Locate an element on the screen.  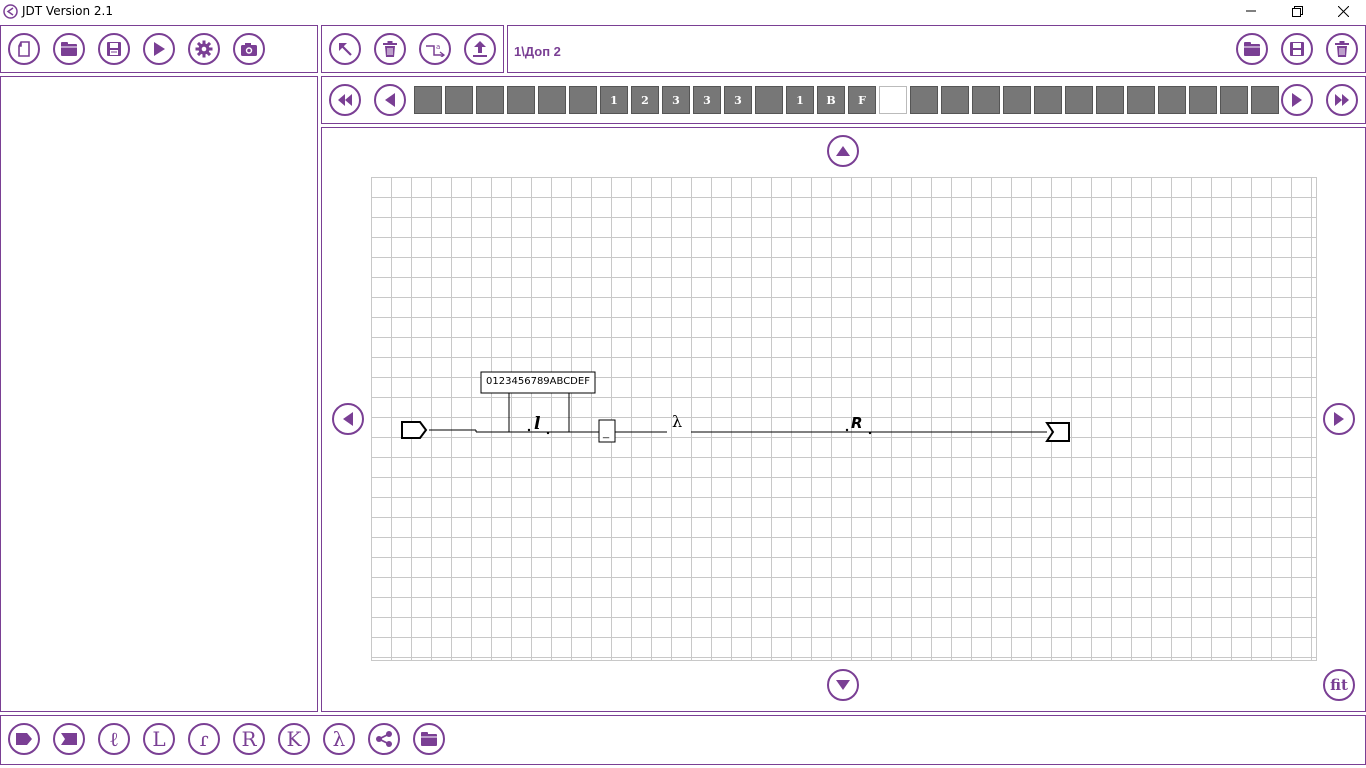
fit-button: fit is located at coordinates (1339, 685).